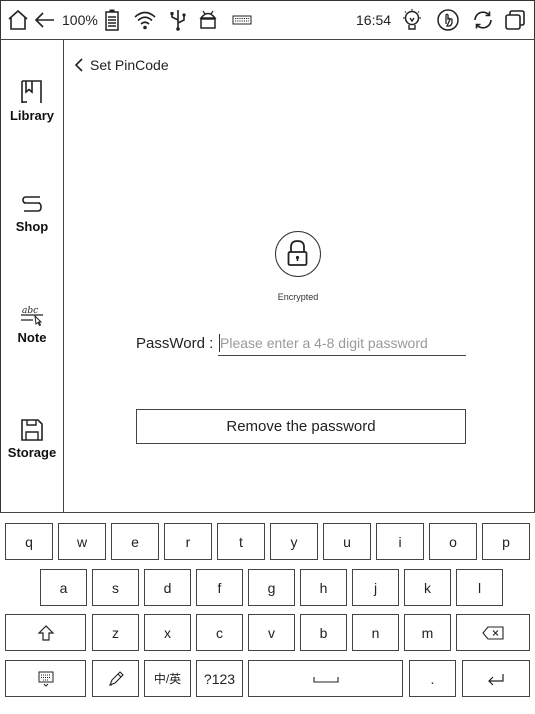  Describe the element at coordinates (135, 541) in the screenshot. I see `key-e: e` at that location.